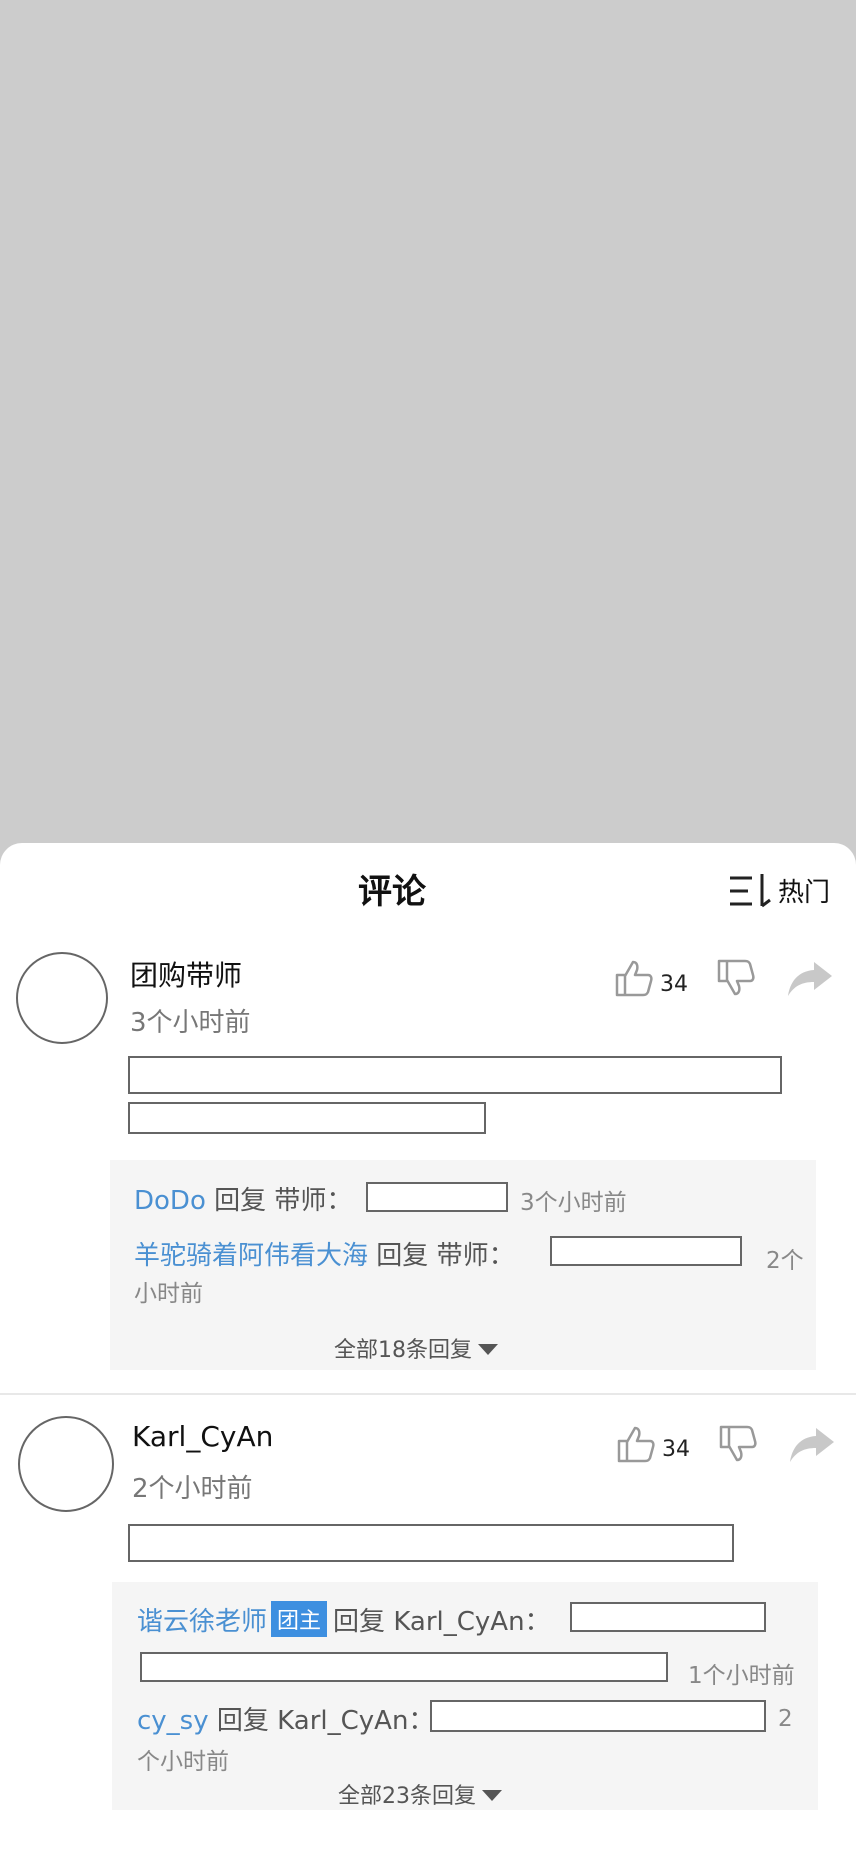 Image resolution: width=856 pixels, height=1852 pixels. What do you see at coordinates (299, 1619) in the screenshot?
I see `group-owner-badge: 团主` at bounding box center [299, 1619].